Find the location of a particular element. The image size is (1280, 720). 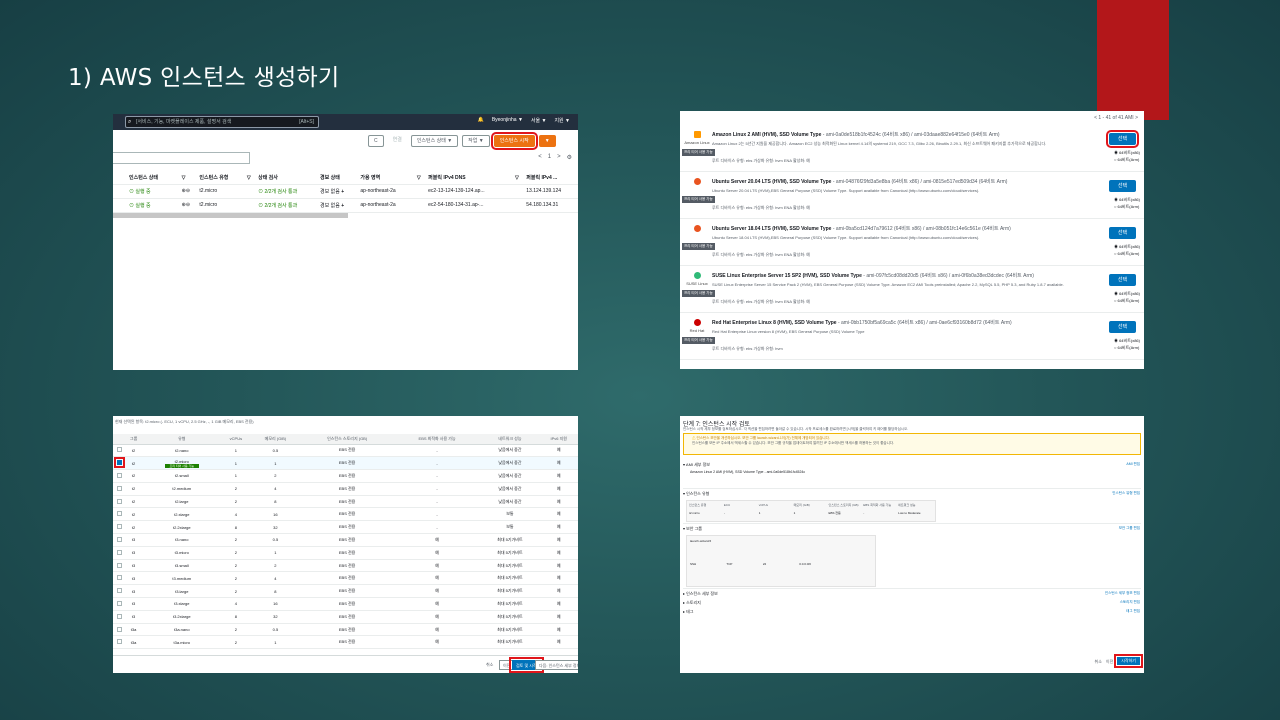

zoom-icon: ⊕⊖ is located at coordinates (186, 205).